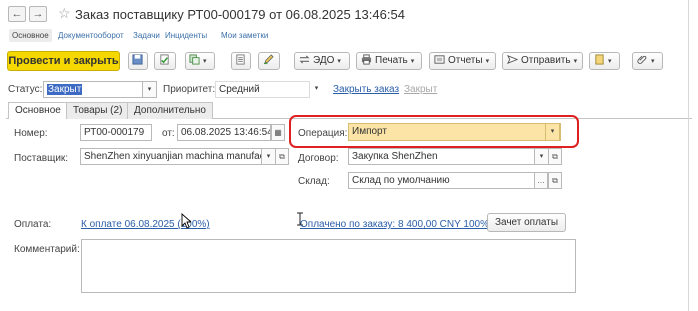  Describe the element at coordinates (465, 60) in the screenshot. I see `reports-label: Отчеты` at that location.